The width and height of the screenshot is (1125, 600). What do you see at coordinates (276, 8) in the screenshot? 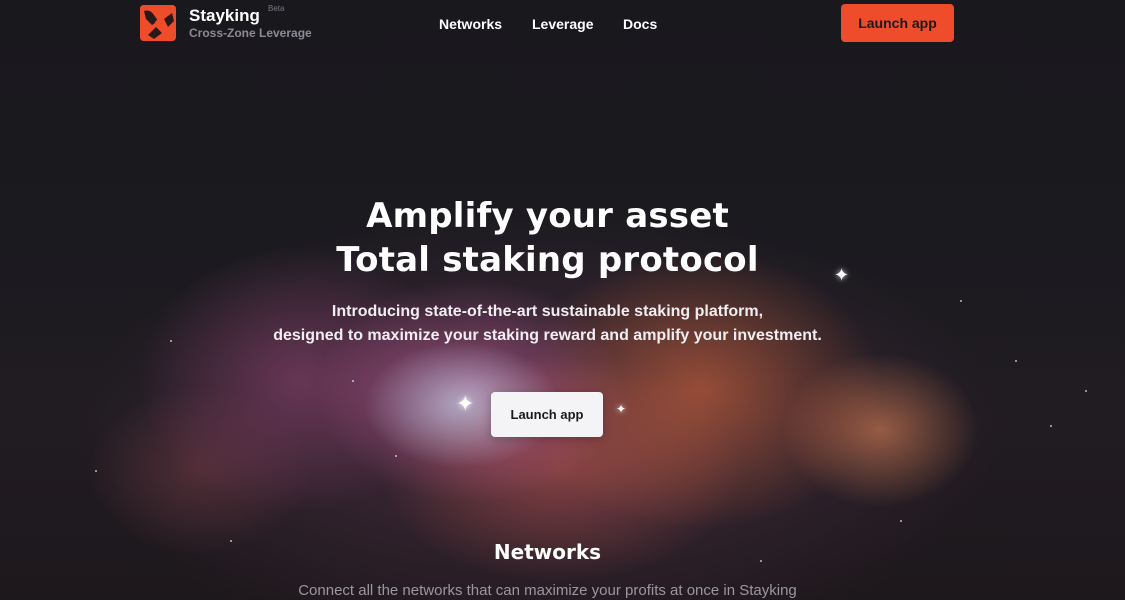
I see `beta-badge: Beta` at bounding box center [276, 8].